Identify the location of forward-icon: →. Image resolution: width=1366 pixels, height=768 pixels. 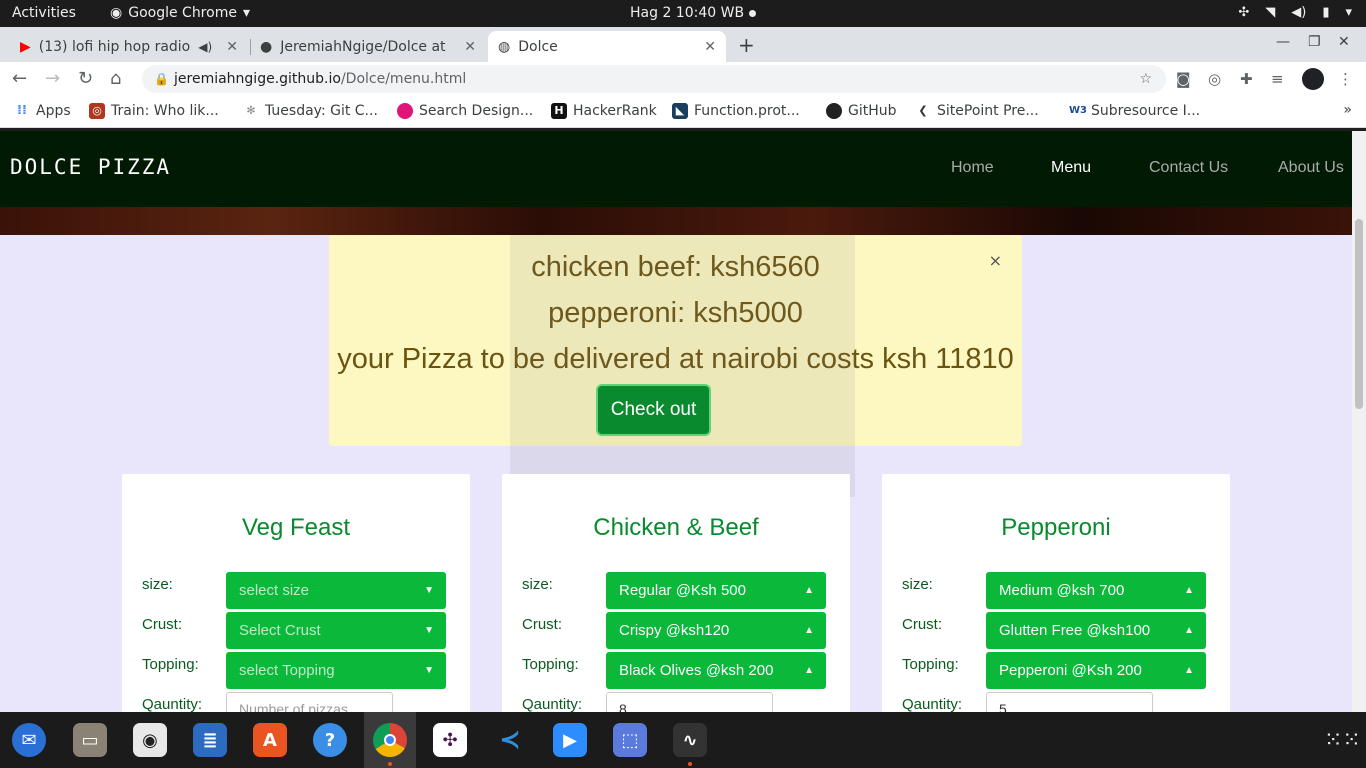
(52, 78).